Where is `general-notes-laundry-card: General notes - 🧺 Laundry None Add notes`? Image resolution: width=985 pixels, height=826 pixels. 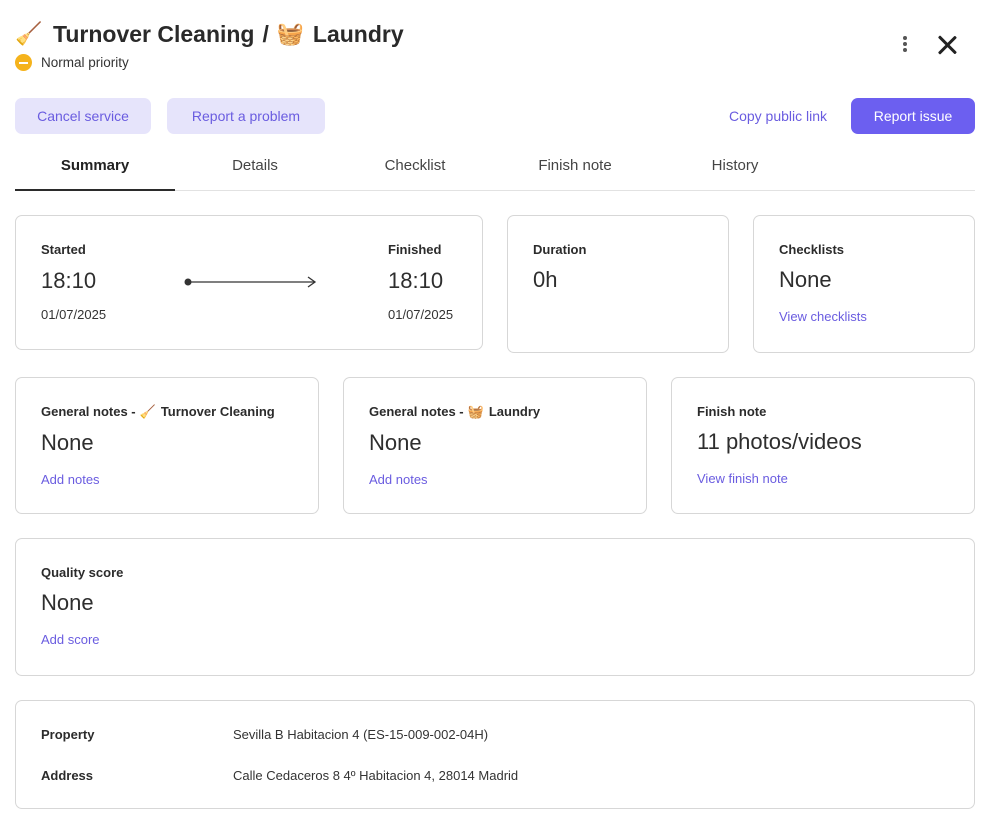 general-notes-laundry-card: General notes - 🧺 Laundry None Add notes is located at coordinates (495, 445).